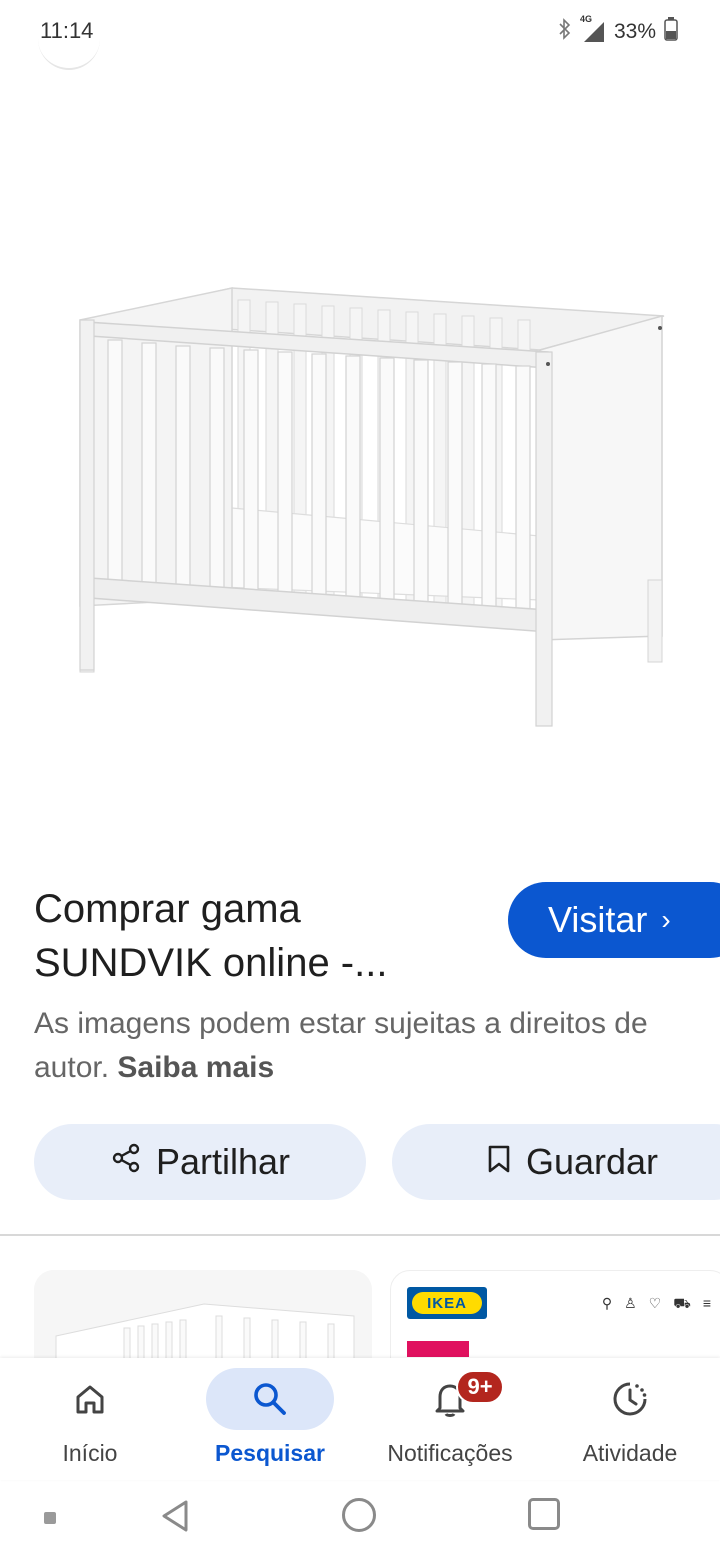 This screenshot has height=1560, width=720. Describe the element at coordinates (634, 31) in the screenshot. I see `battery-percent: 33%` at that location.